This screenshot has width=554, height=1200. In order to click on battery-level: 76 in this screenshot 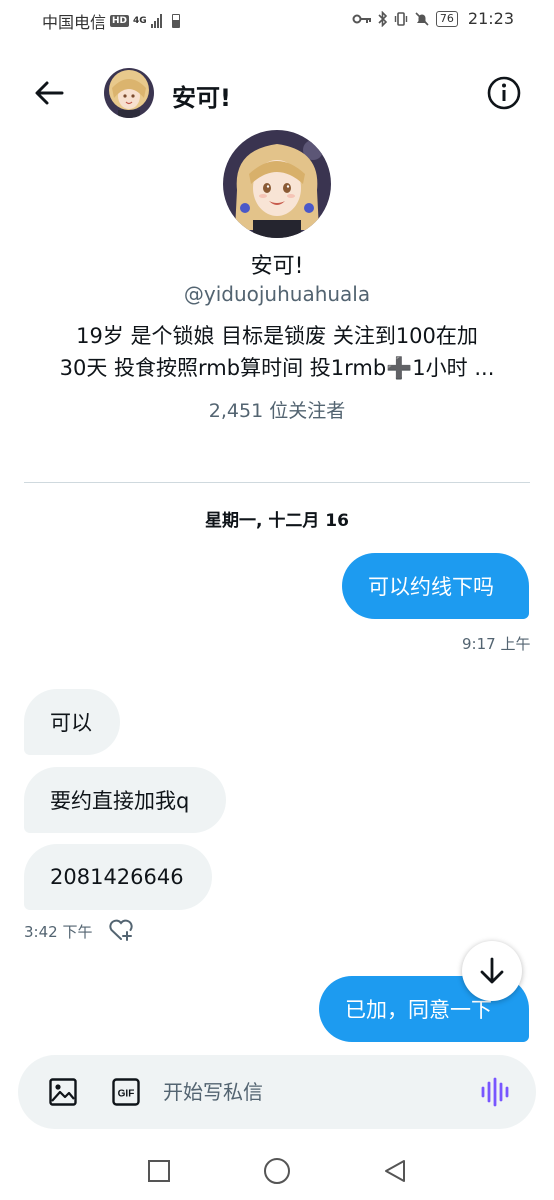, I will do `click(446, 18)`.